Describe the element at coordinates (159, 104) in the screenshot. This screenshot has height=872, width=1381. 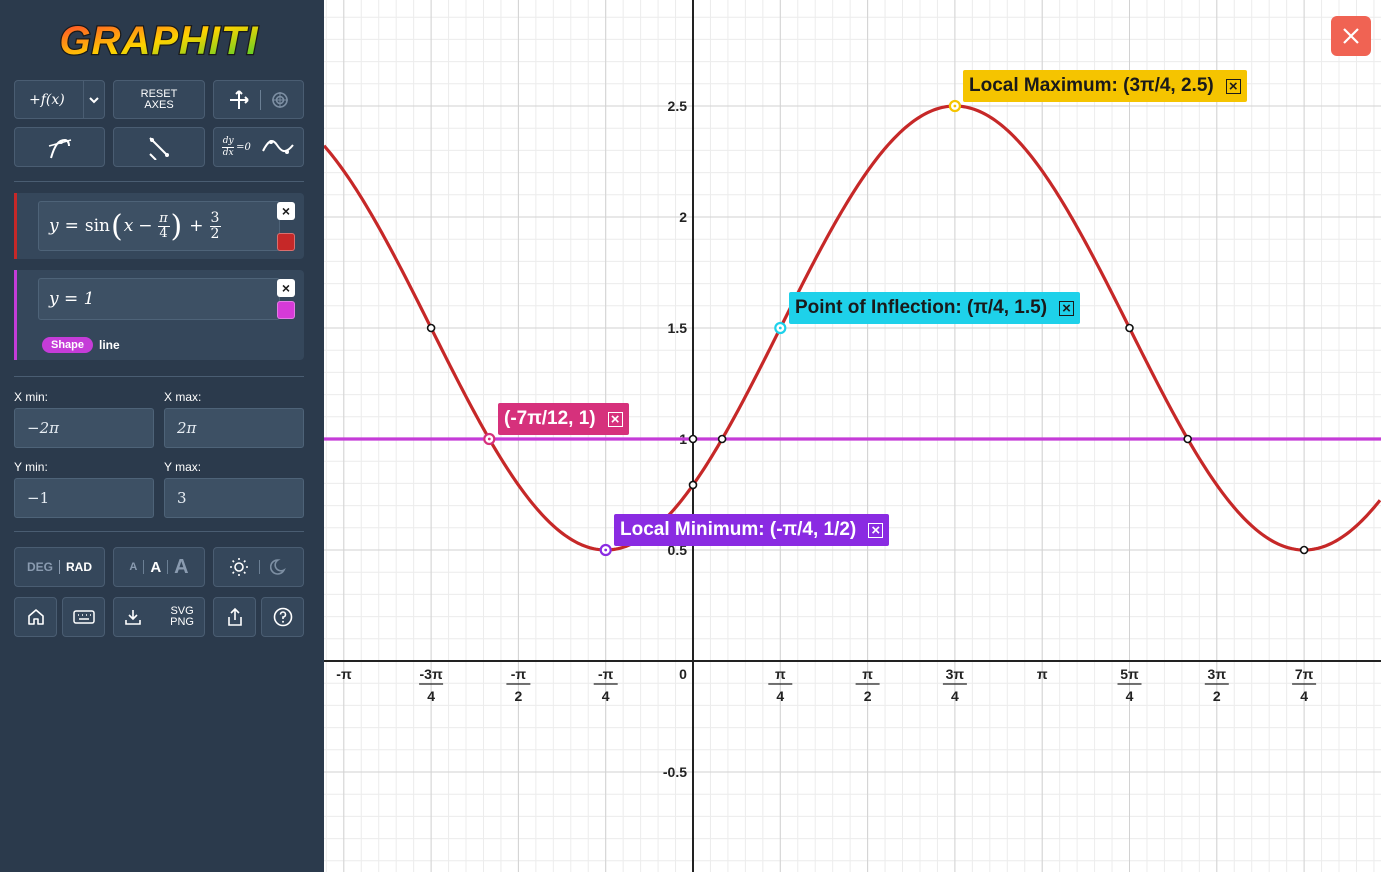
I see `reset-axes-label-2: AXES` at that location.